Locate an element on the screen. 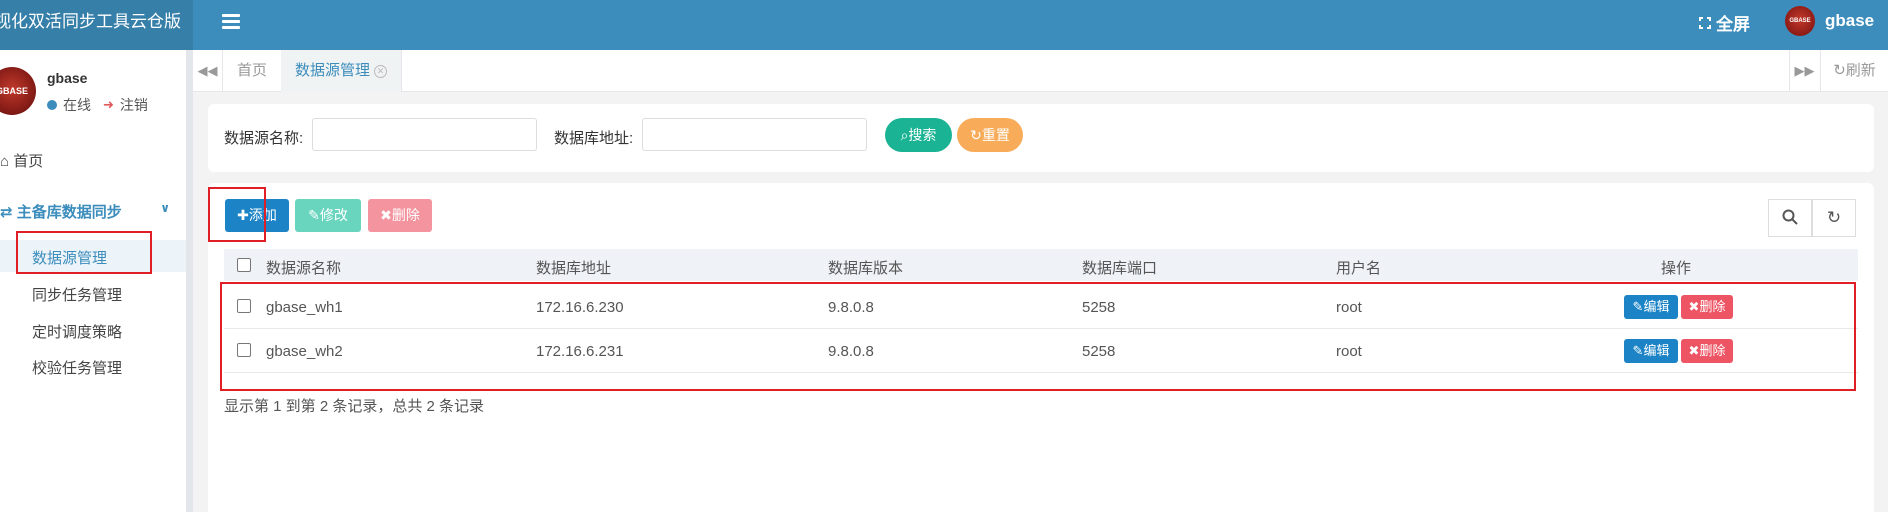 The image size is (1888, 512). expand-icon is located at coordinates (1705, 22).